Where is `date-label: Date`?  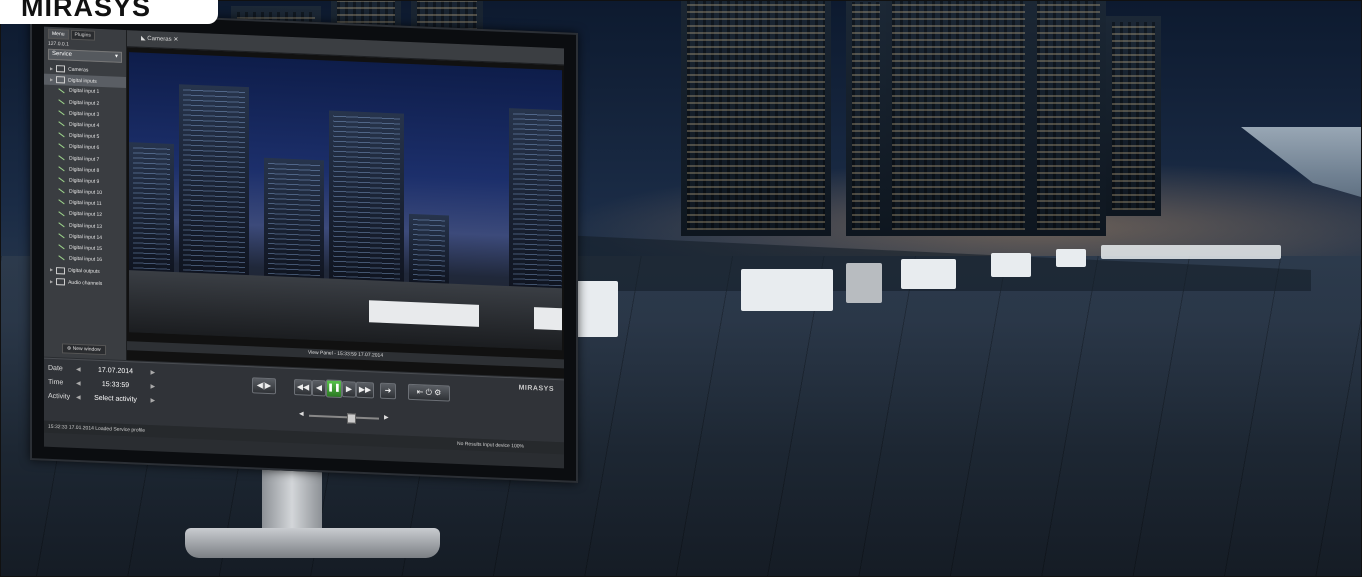
date-label: Date is located at coordinates (55, 368).